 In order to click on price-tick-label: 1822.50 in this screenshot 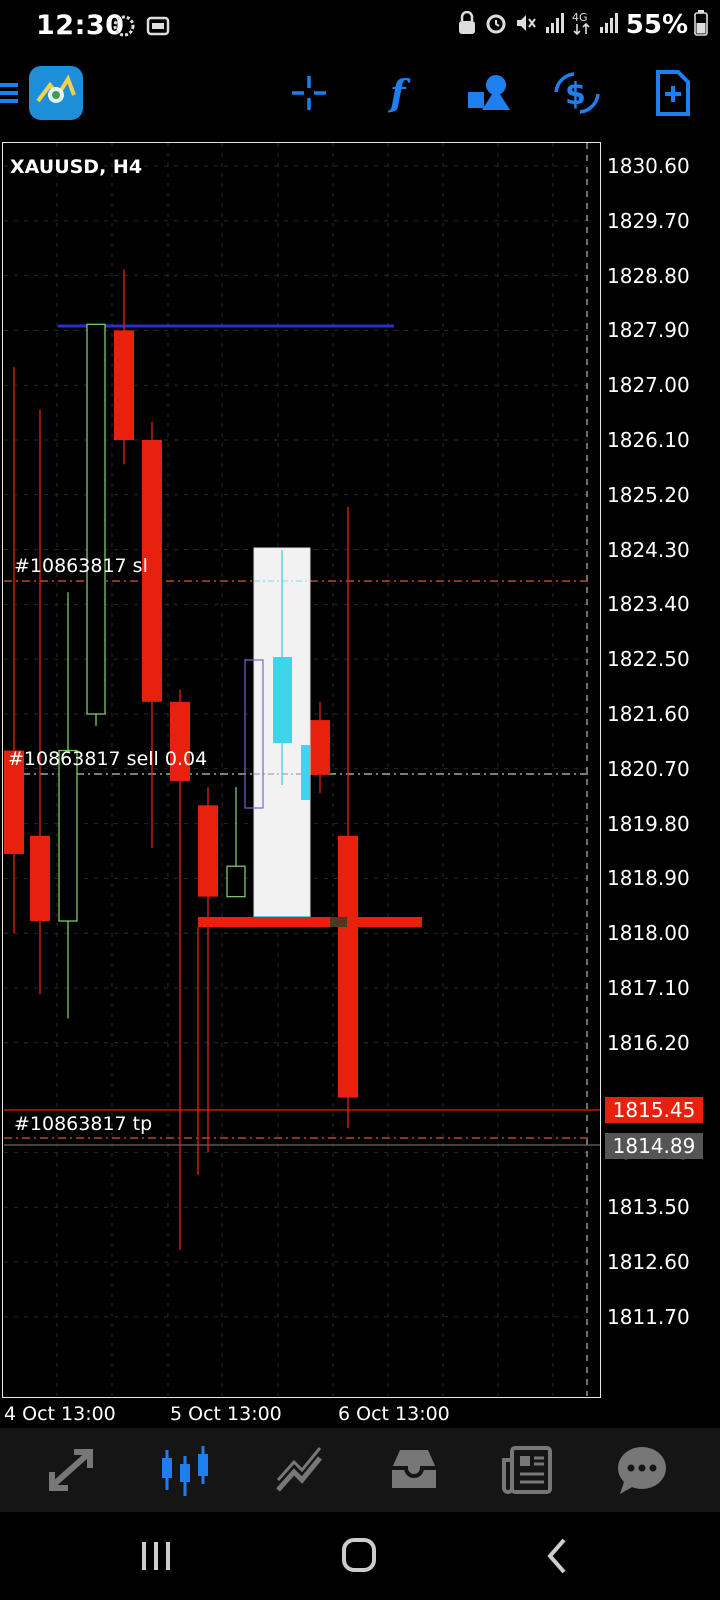, I will do `click(648, 659)`.